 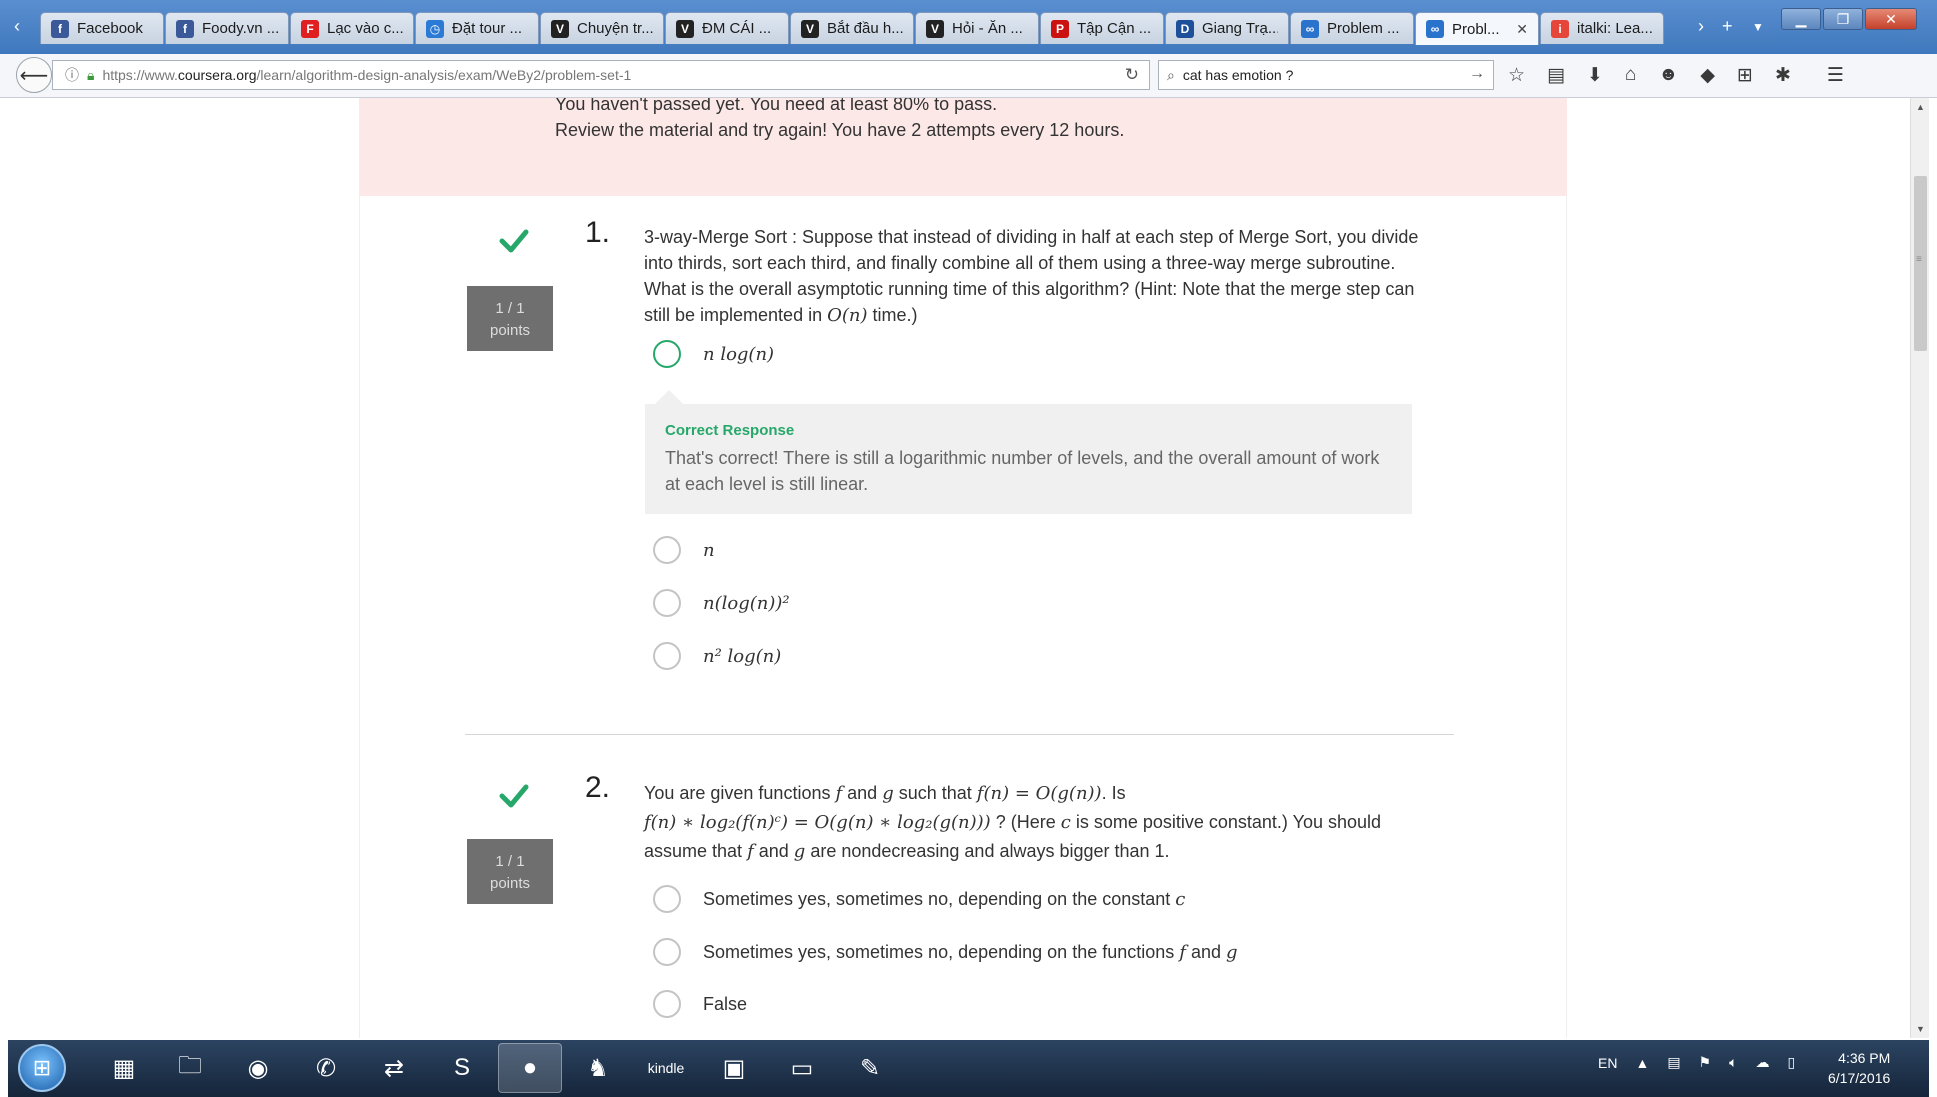 I want to click on restore-button: ❐, so click(x=1843, y=19).